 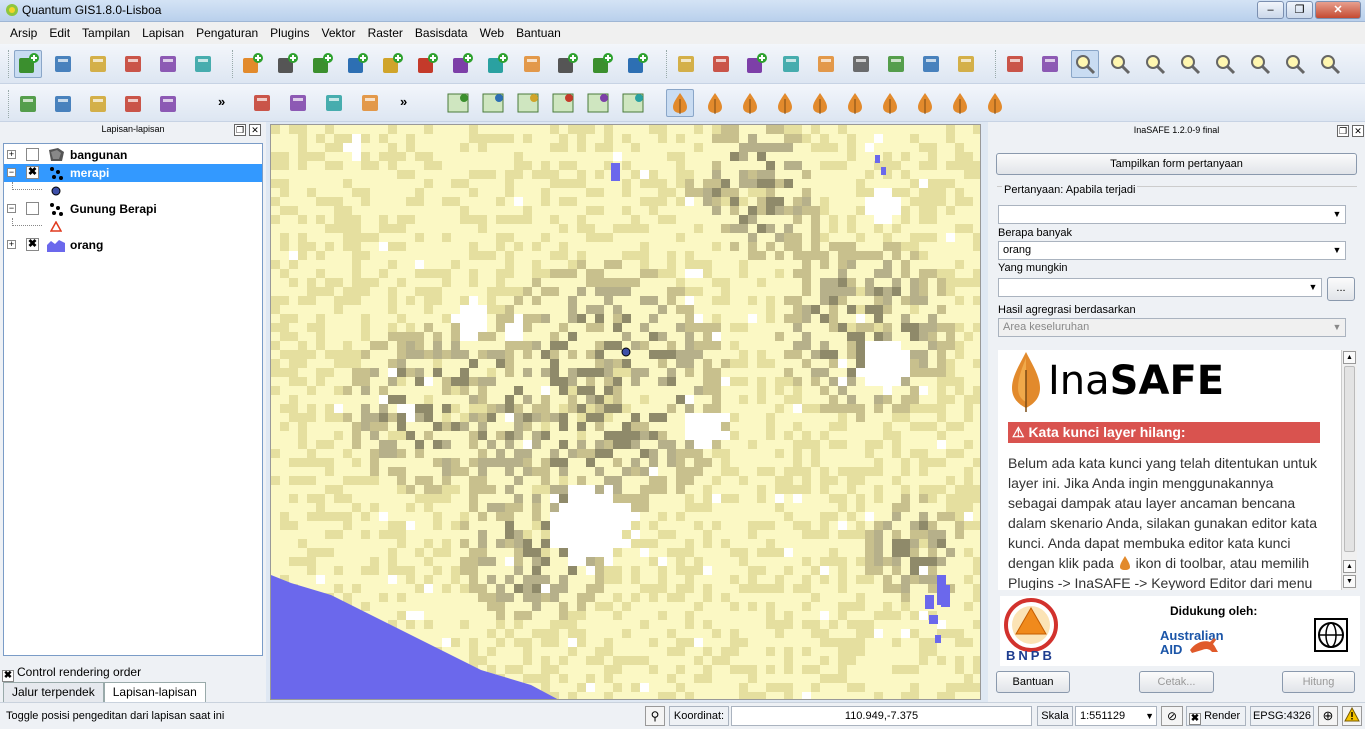 What do you see at coordinates (931, 64) in the screenshot?
I see `copy-features-icon` at bounding box center [931, 64].